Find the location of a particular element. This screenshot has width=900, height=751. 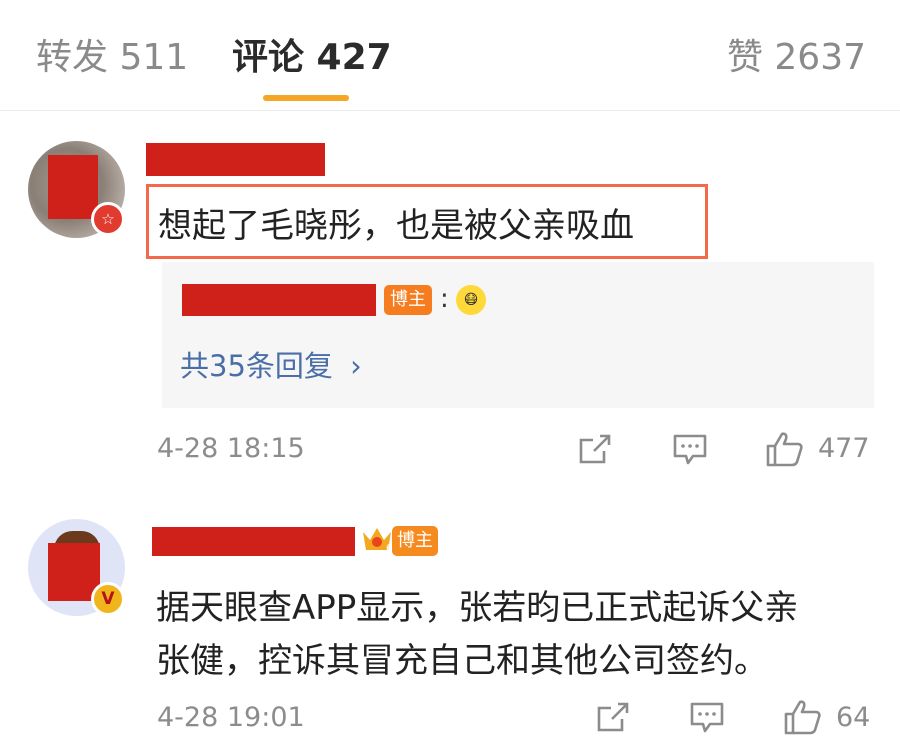

chevron-right-icon: › is located at coordinates (356, 366).